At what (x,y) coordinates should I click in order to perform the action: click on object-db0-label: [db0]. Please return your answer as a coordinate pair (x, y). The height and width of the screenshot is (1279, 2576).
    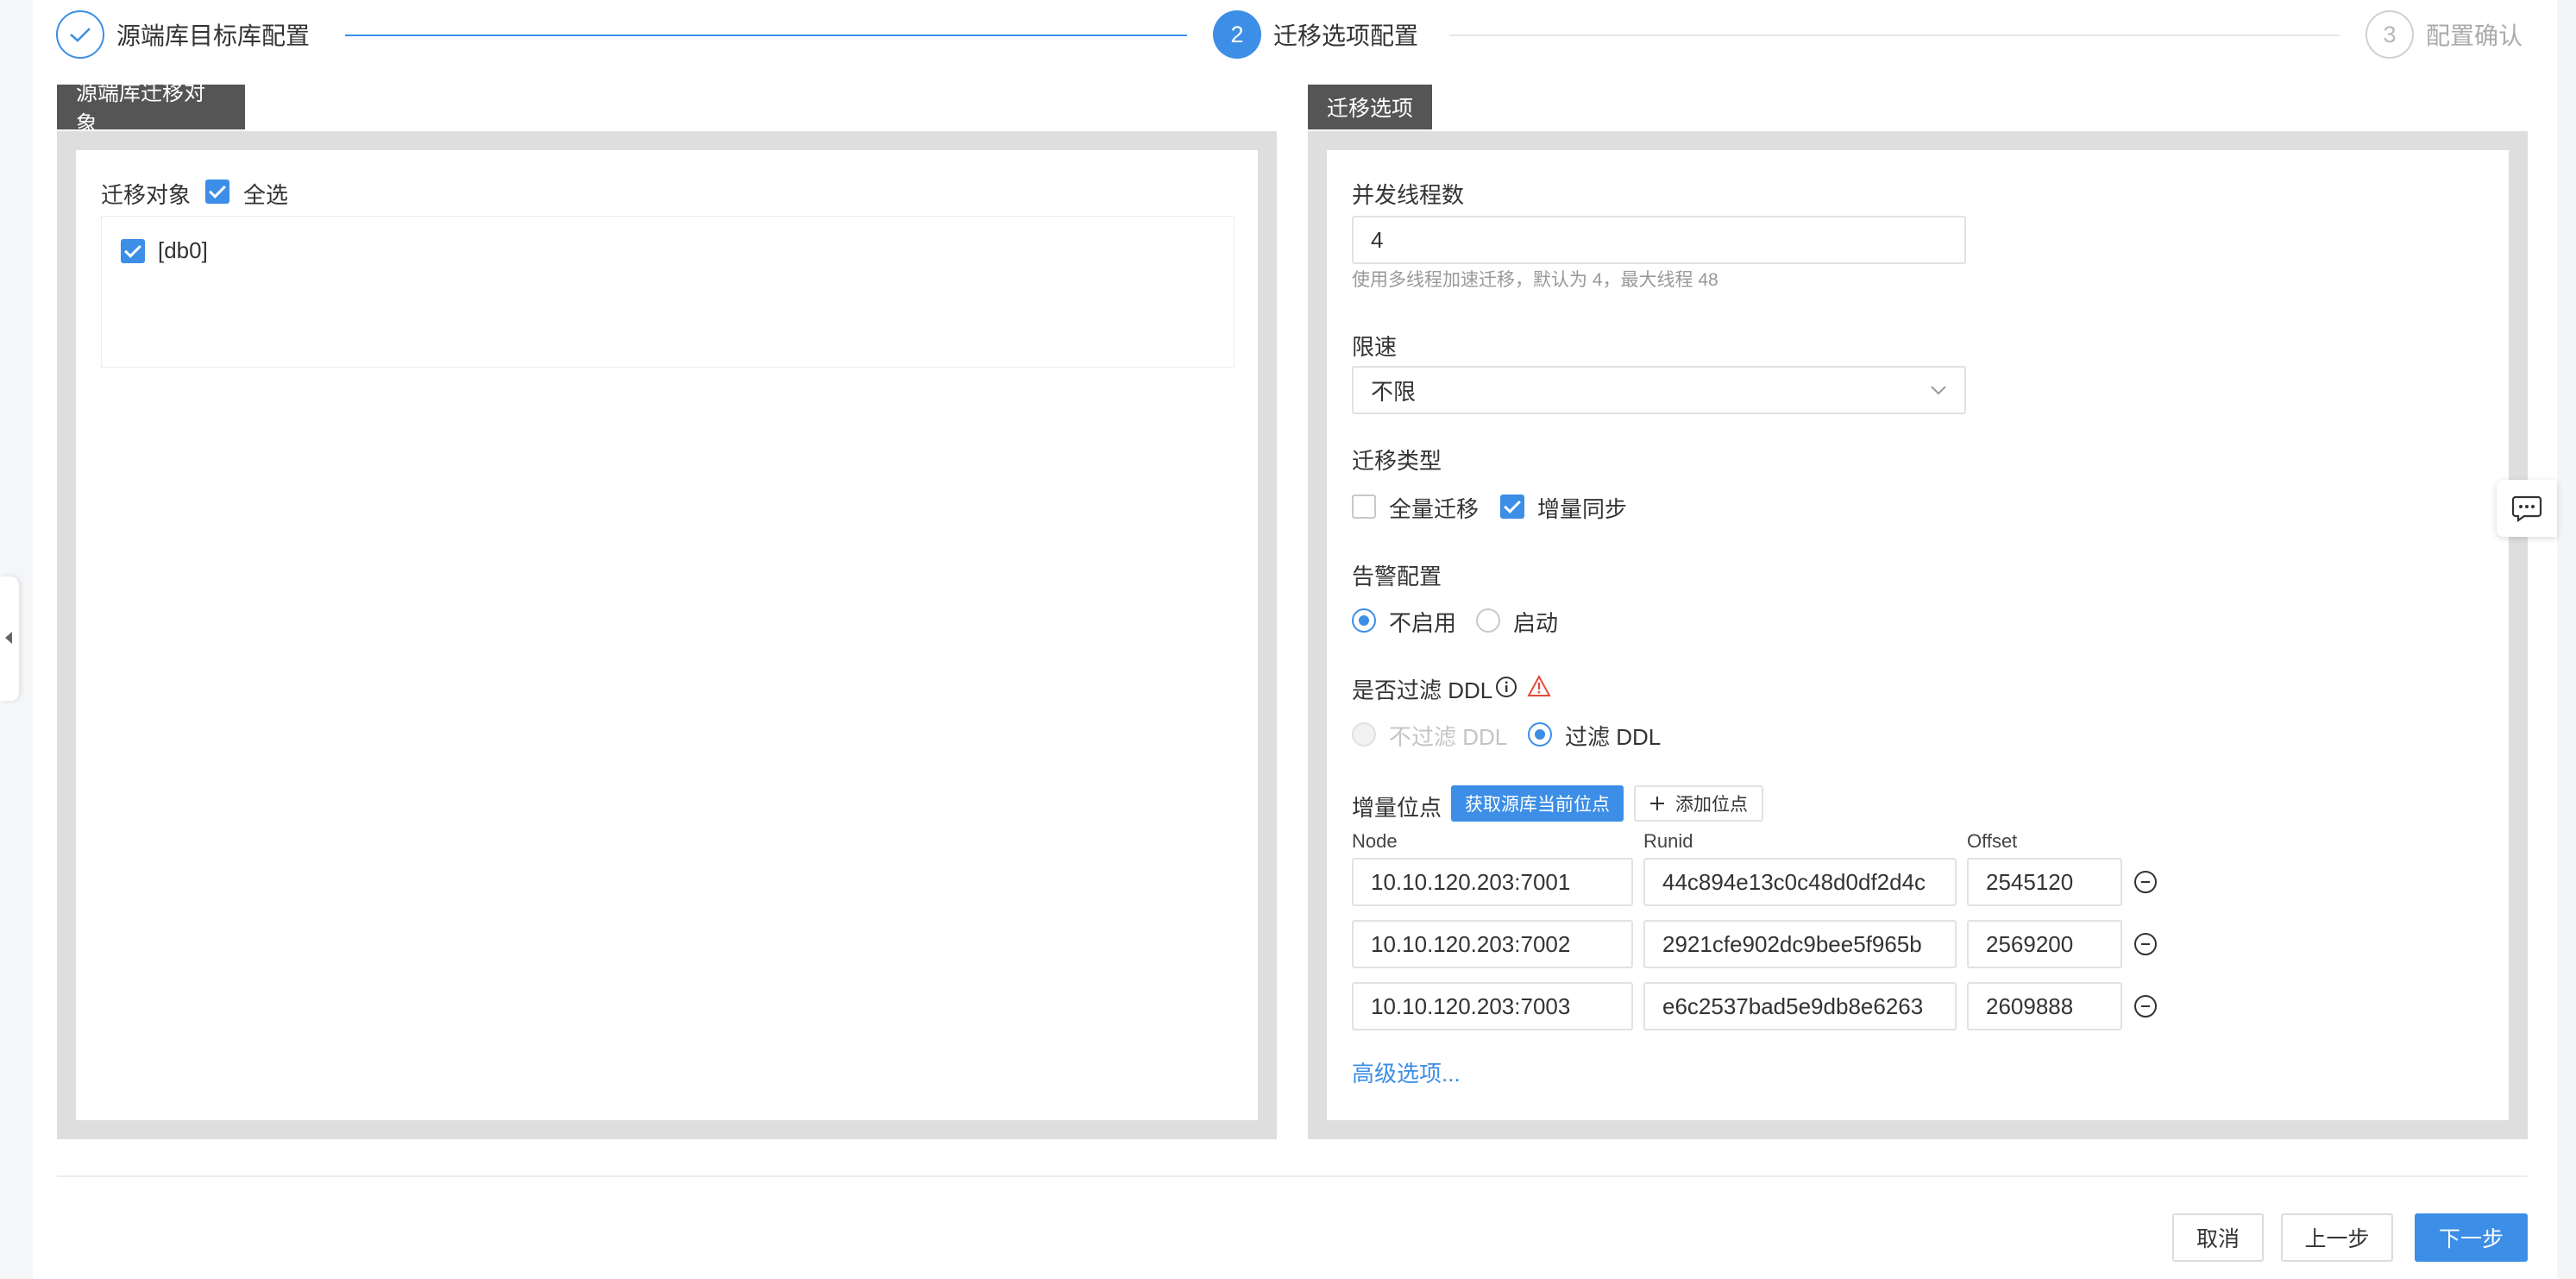
    Looking at the image, I should click on (183, 250).